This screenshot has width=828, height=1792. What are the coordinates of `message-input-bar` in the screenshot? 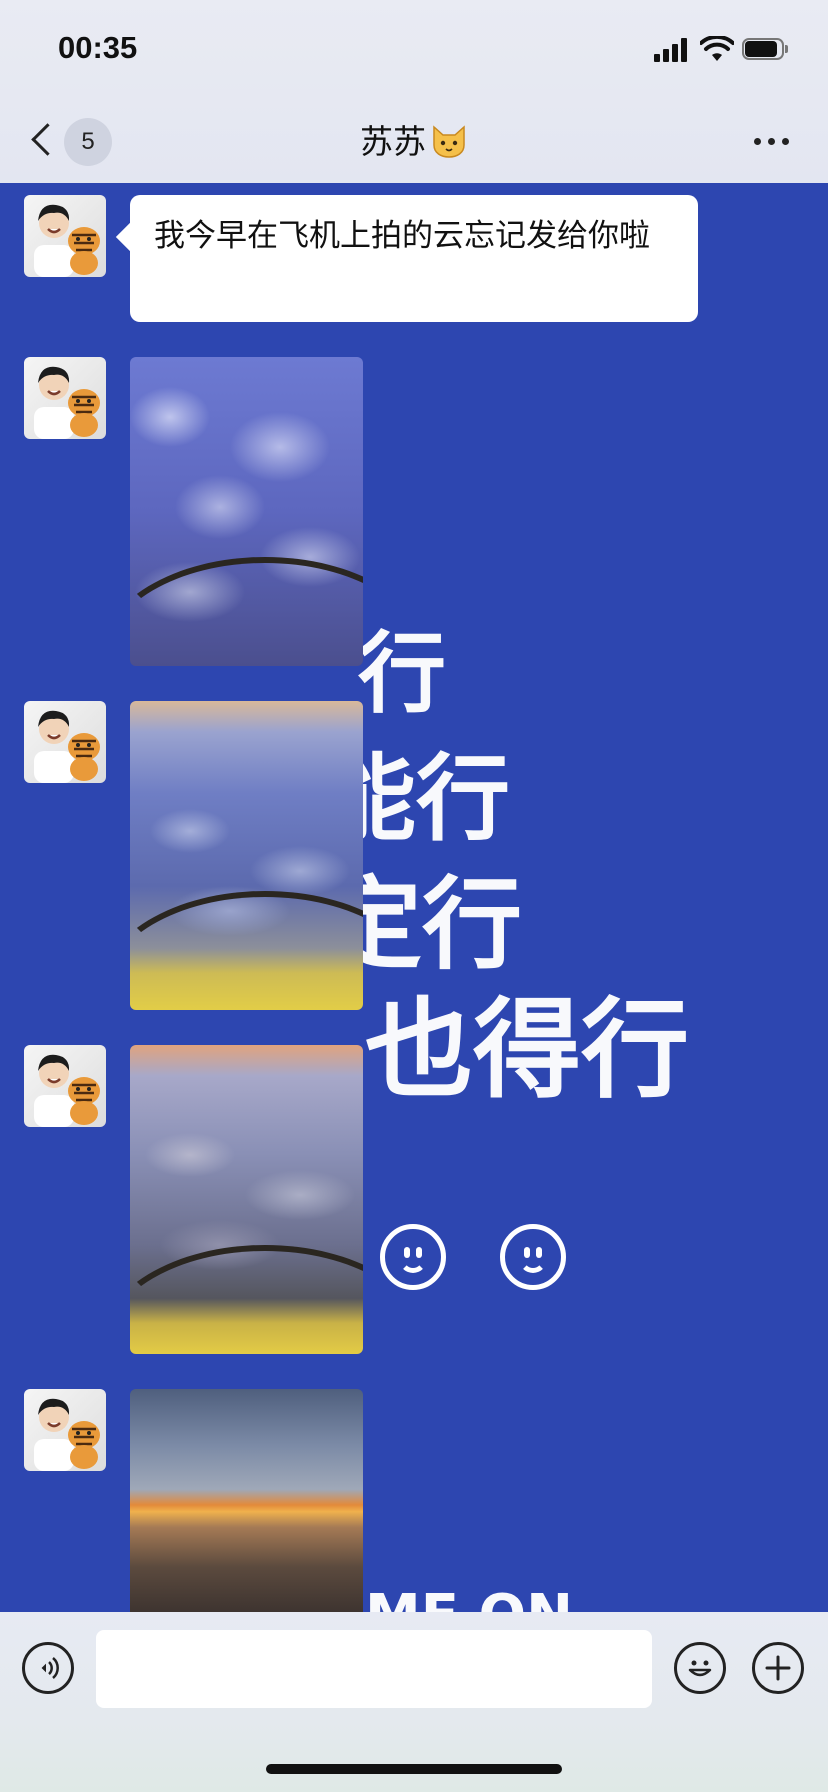 It's located at (414, 1702).